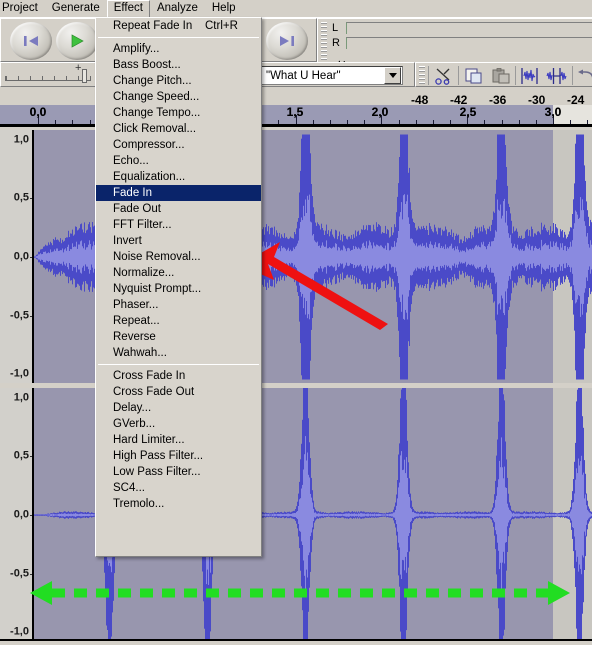  I want to click on gain-slider-thumb, so click(84, 76).